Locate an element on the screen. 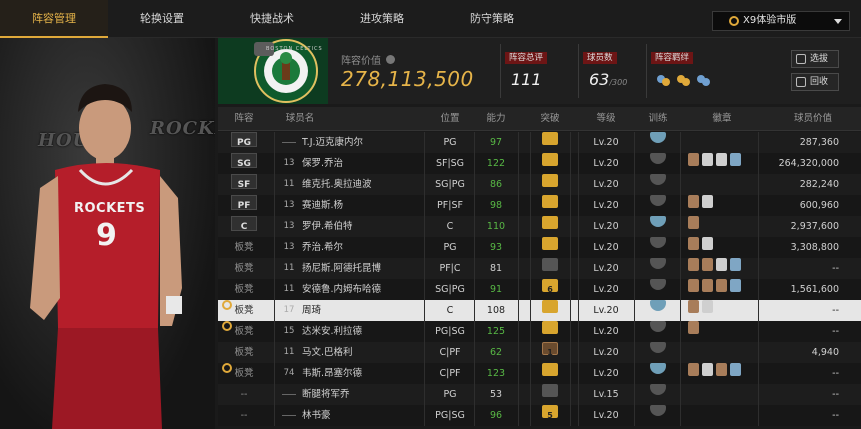  player-name: 赛迪斯.杨 is located at coordinates (362, 205).